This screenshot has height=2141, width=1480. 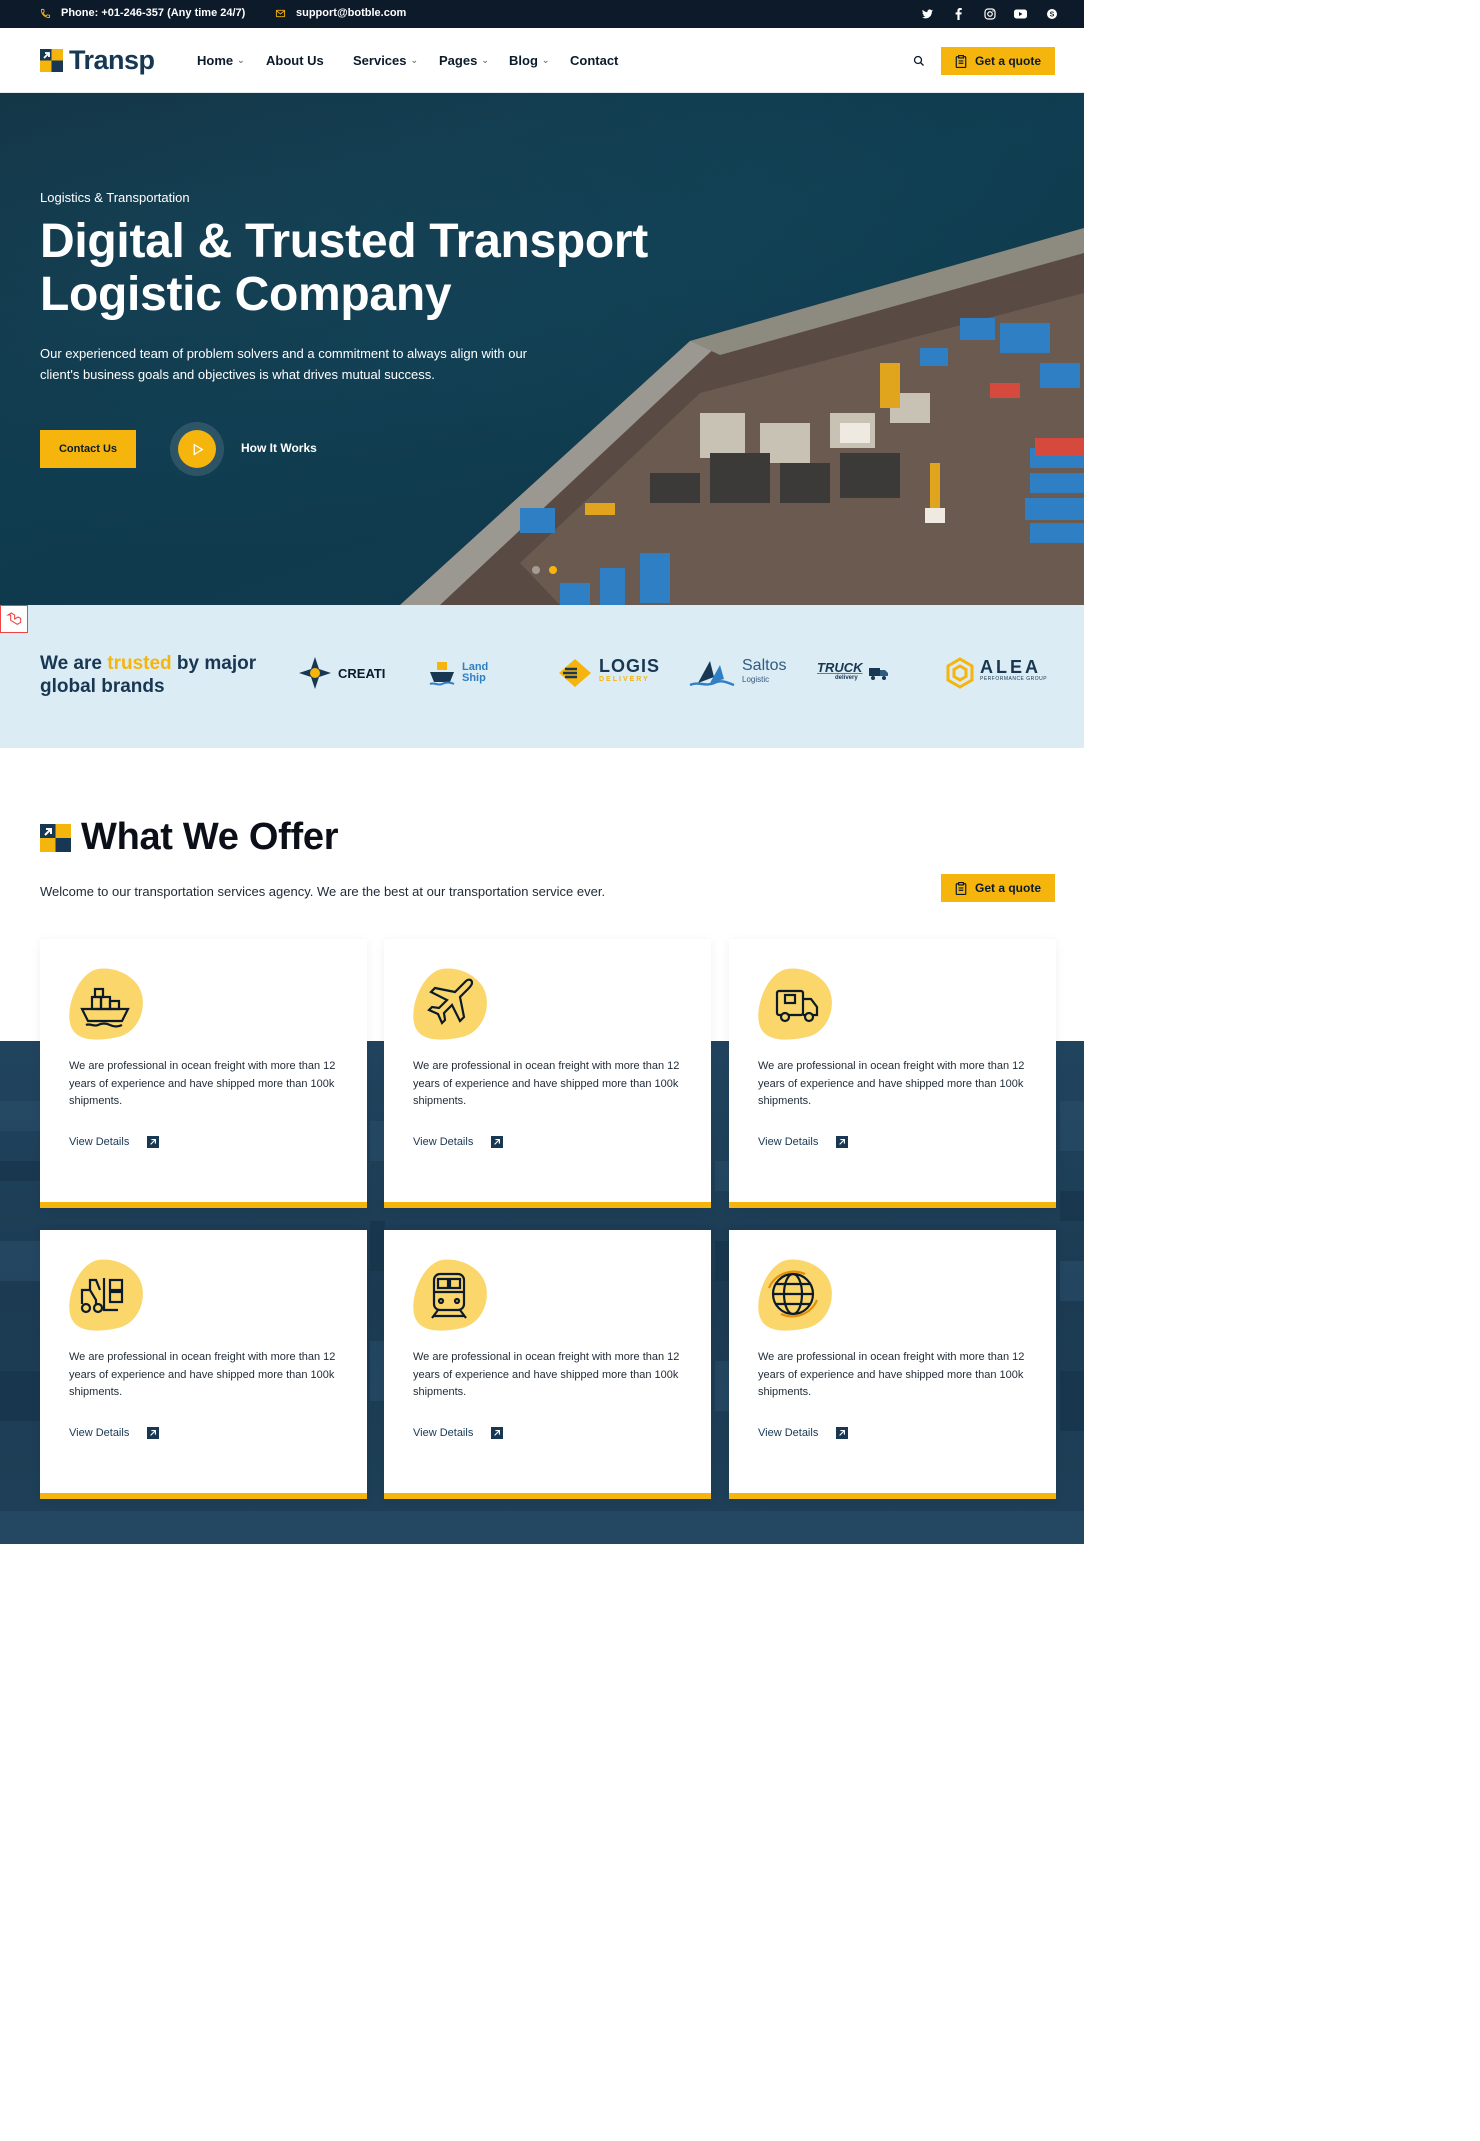 I want to click on slider-dot, so click(x=536, y=570).